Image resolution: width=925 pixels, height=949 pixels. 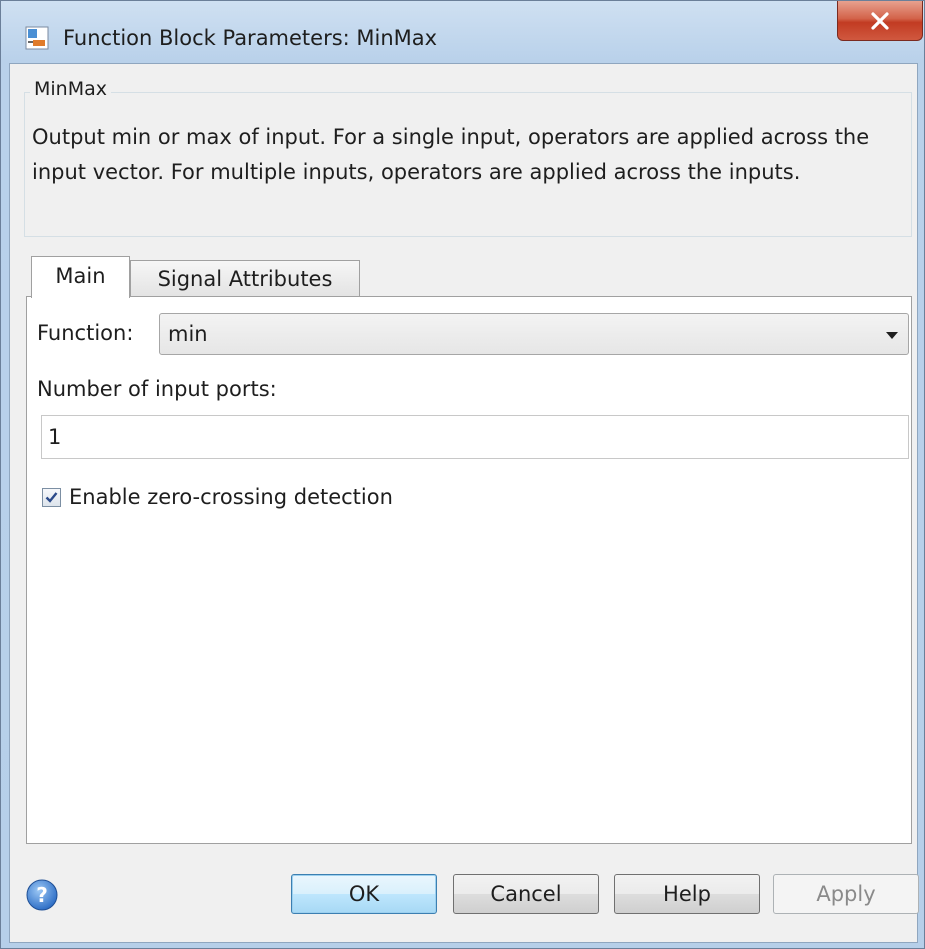 I want to click on close-button, so click(x=880, y=21).